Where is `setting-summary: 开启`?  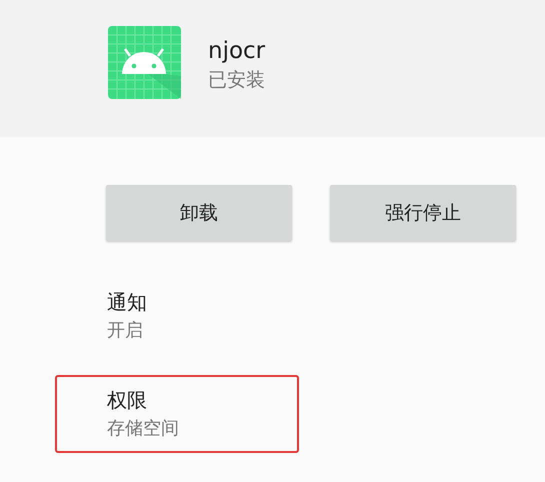
setting-summary: 开启 is located at coordinates (125, 331).